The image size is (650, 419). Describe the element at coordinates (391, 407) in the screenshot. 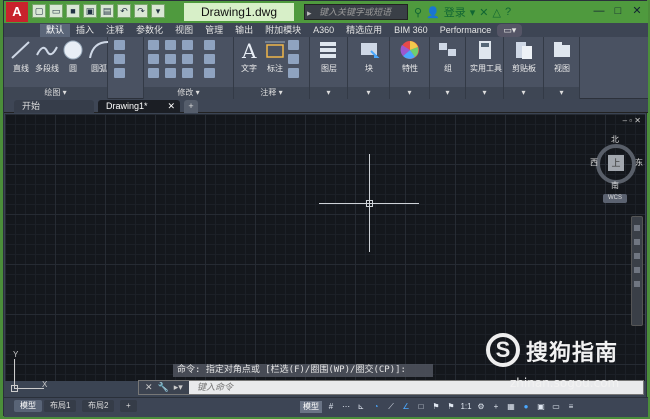

I see `isodraft-icon: ⟋` at that location.